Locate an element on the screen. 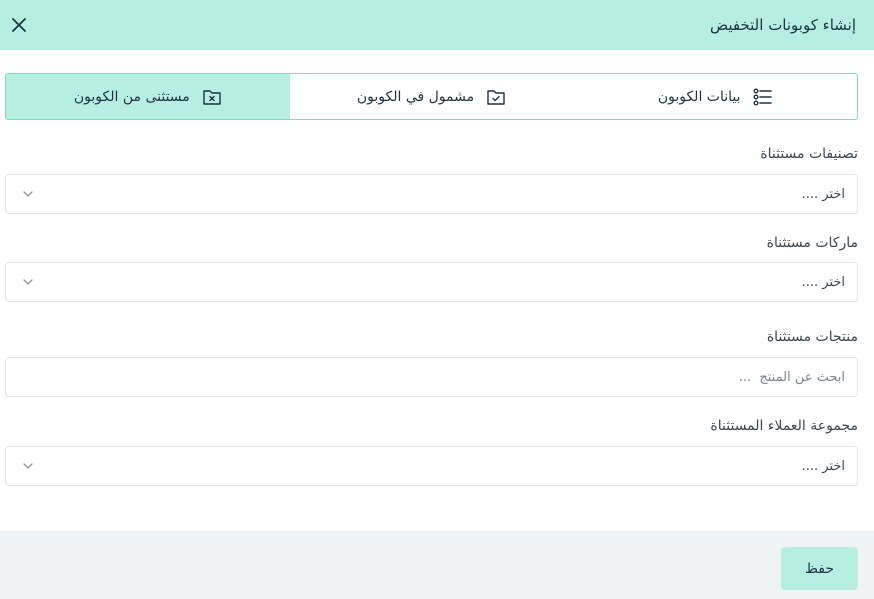  tab-included: مشمول في الكوبون is located at coordinates (432, 96).